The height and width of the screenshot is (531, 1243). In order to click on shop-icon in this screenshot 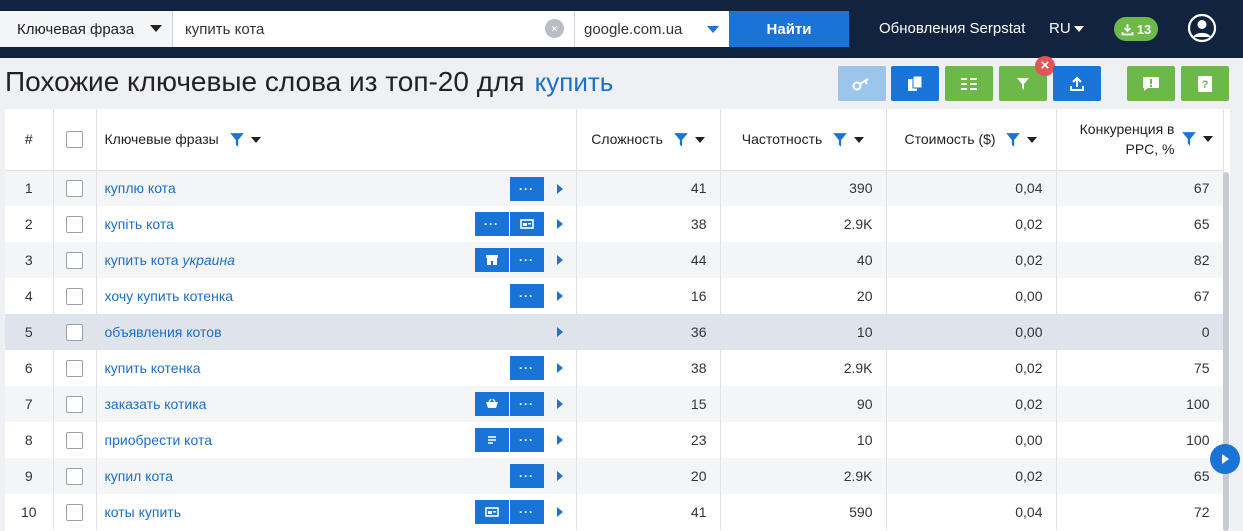, I will do `click(491, 260)`.